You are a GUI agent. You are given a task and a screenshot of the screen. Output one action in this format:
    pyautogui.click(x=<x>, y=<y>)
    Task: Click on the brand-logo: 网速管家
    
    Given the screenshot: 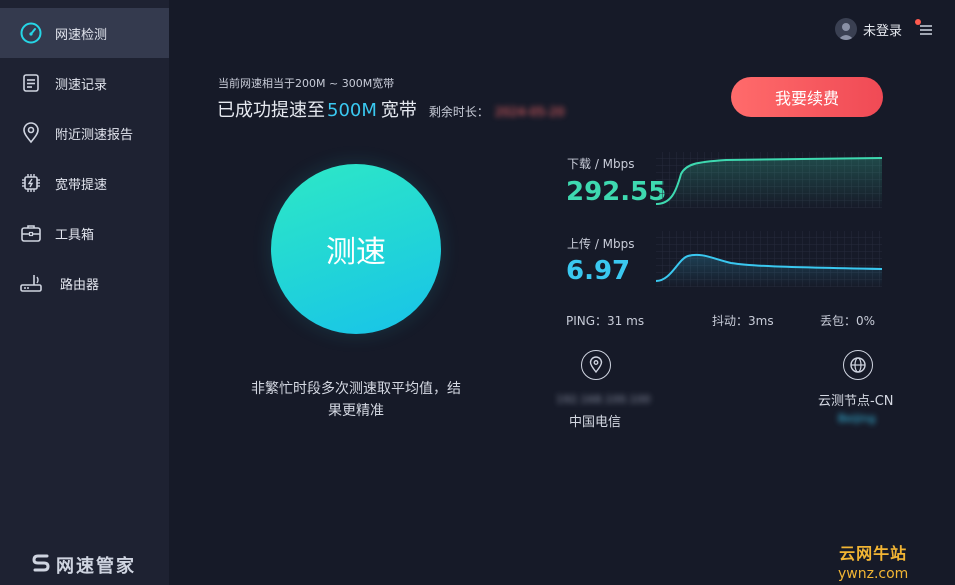 What is the action you would take?
    pyautogui.click(x=83, y=565)
    